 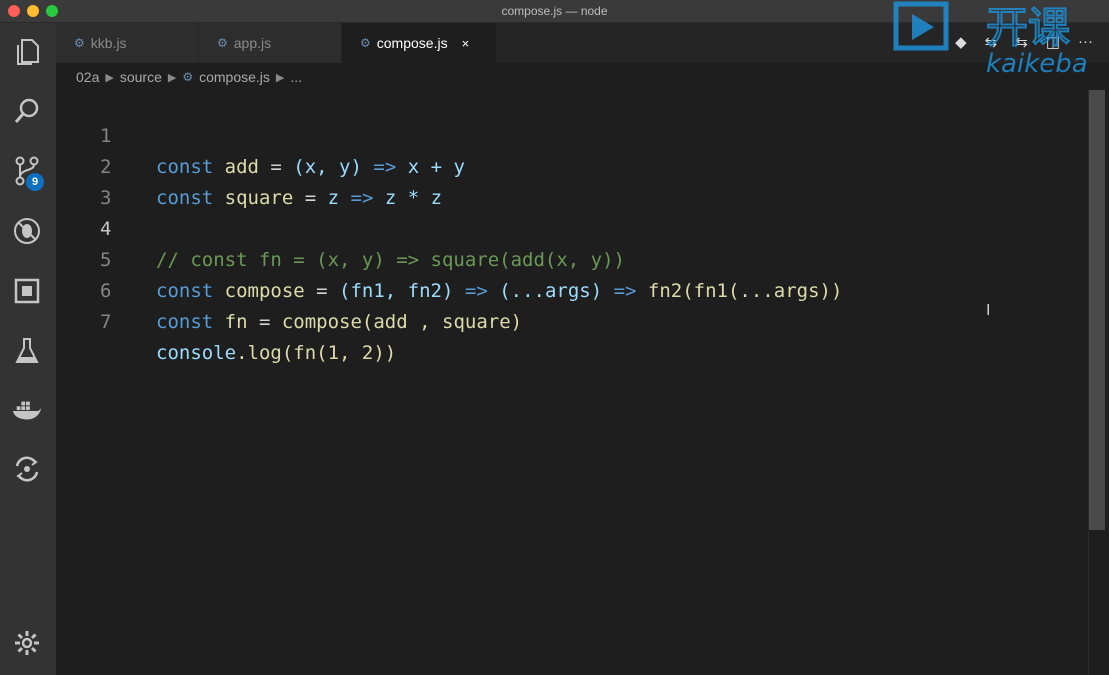 What do you see at coordinates (35, 182) in the screenshot?
I see `scm-badge: 9` at bounding box center [35, 182].